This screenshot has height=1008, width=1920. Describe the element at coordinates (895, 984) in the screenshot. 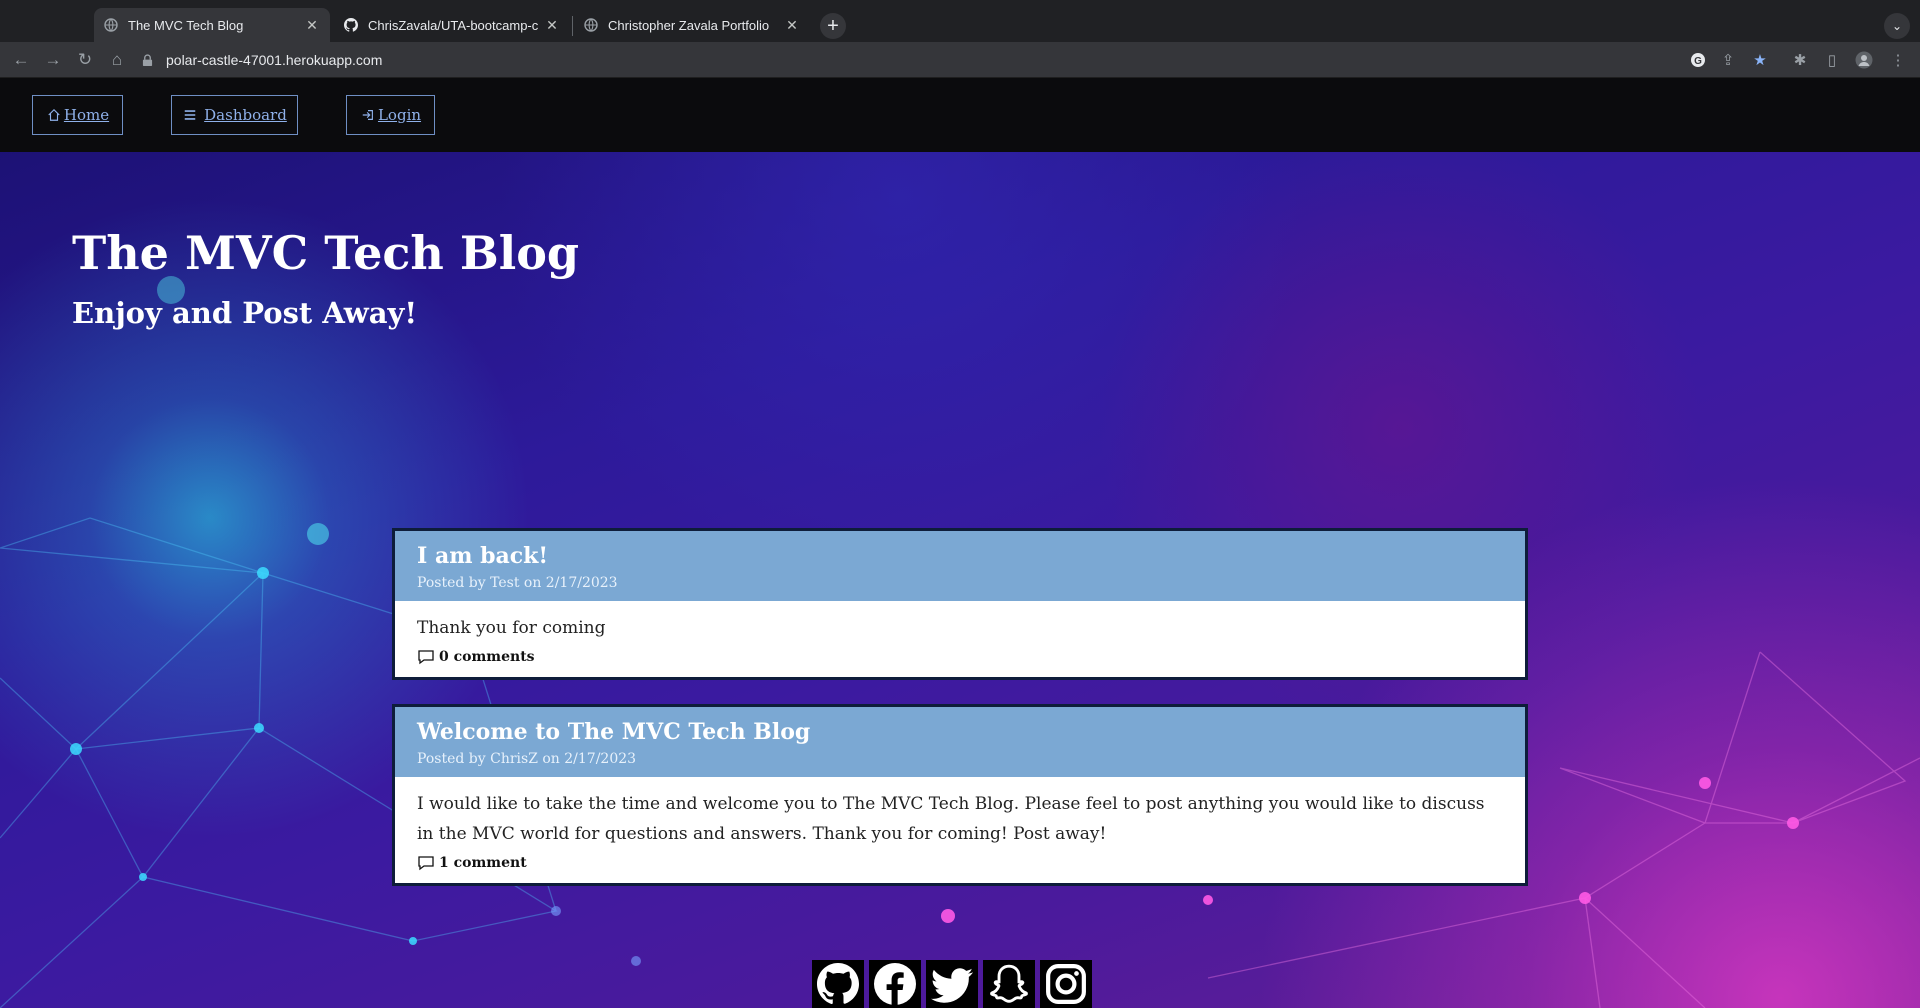

I see `facebook-icon` at that location.